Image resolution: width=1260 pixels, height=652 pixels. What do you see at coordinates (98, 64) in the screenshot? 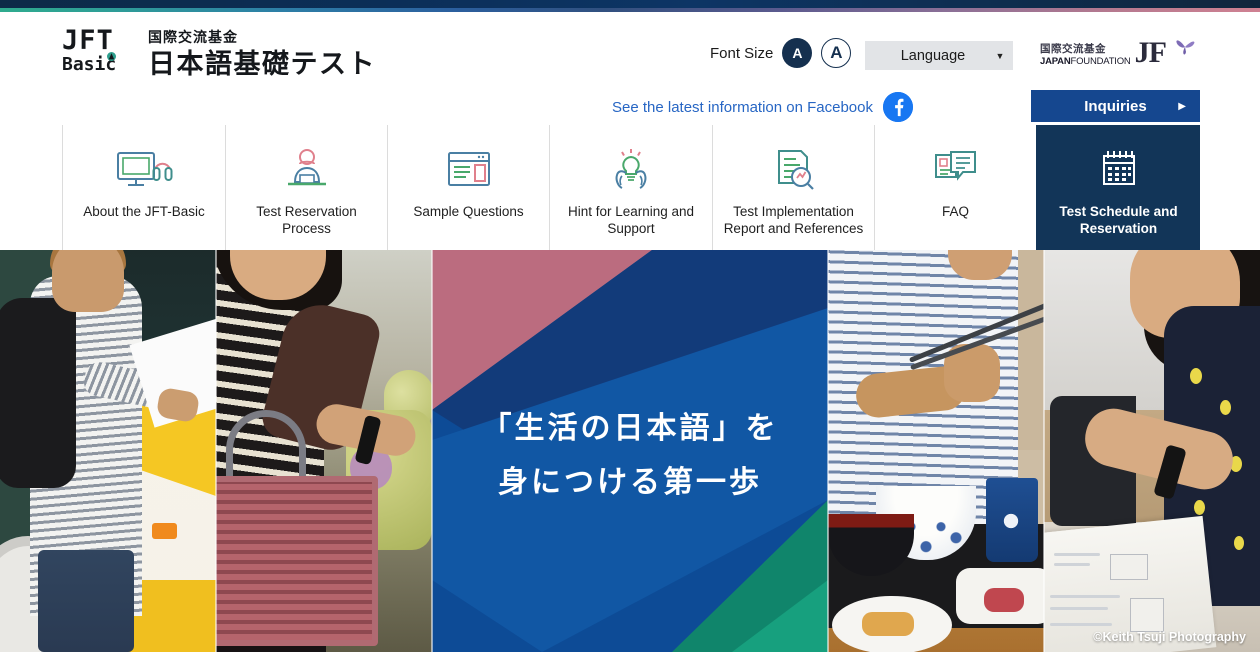
I see `logo-basic-text: Basic` at bounding box center [98, 64].